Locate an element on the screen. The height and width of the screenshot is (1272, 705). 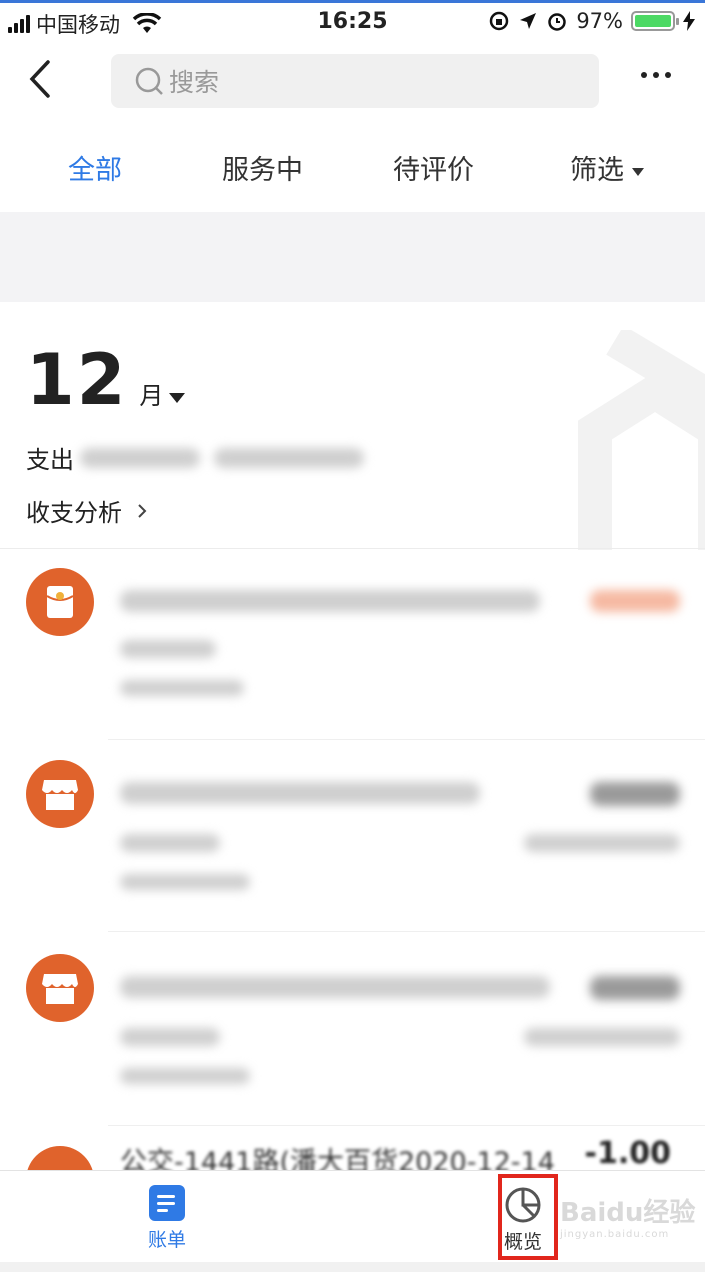
location-icon is located at coordinates (528, 21).